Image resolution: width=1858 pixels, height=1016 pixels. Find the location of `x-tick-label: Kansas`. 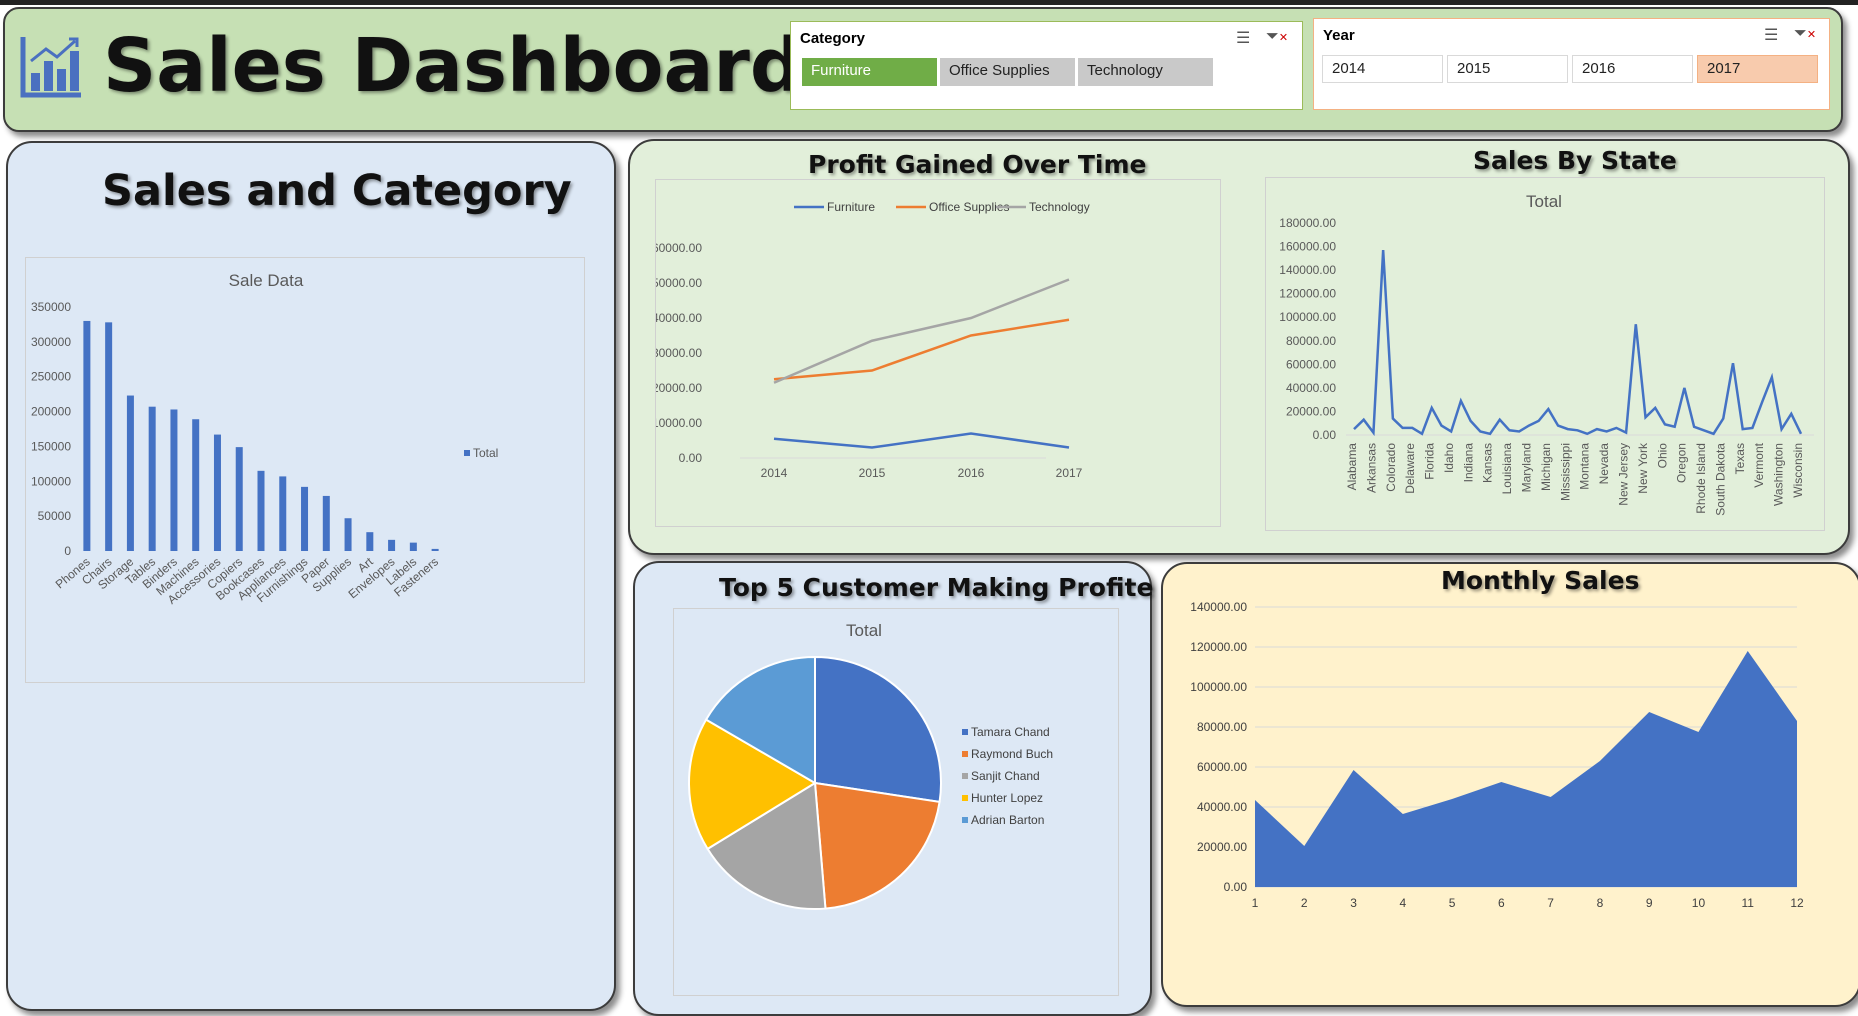

x-tick-label: Kansas is located at coordinates (1488, 463).